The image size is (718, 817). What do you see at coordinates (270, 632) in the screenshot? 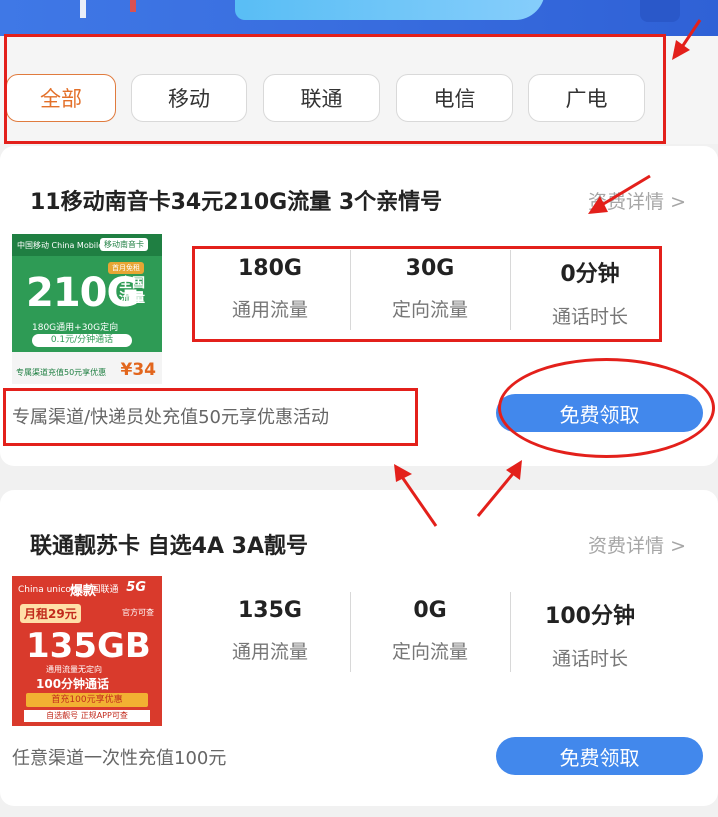
I see `stat-general-data: 135G 通用流量` at bounding box center [270, 632].